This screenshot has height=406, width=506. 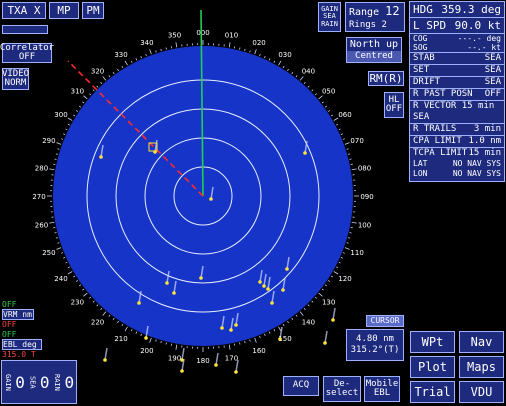 What do you see at coordinates (457, 173) in the screenshot?
I see `lon-row: LON NO NAV SYS` at bounding box center [457, 173].